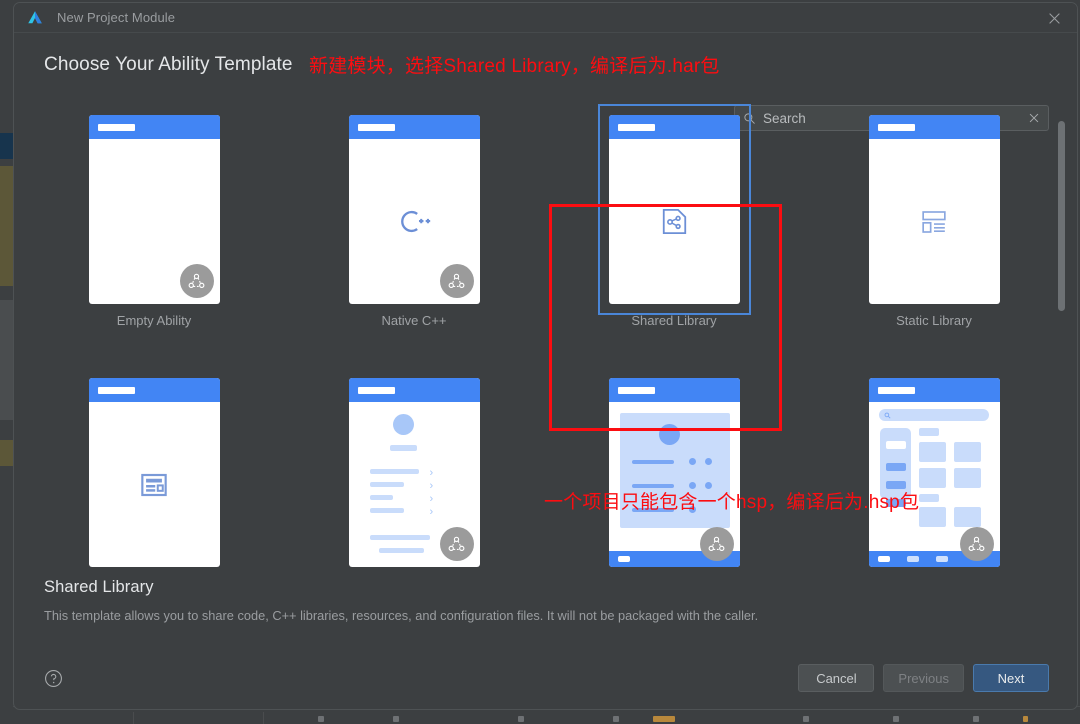 This screenshot has width=1080, height=724. What do you see at coordinates (545, 18) in the screenshot?
I see `dialog-titlebar: New Project Module` at bounding box center [545, 18].